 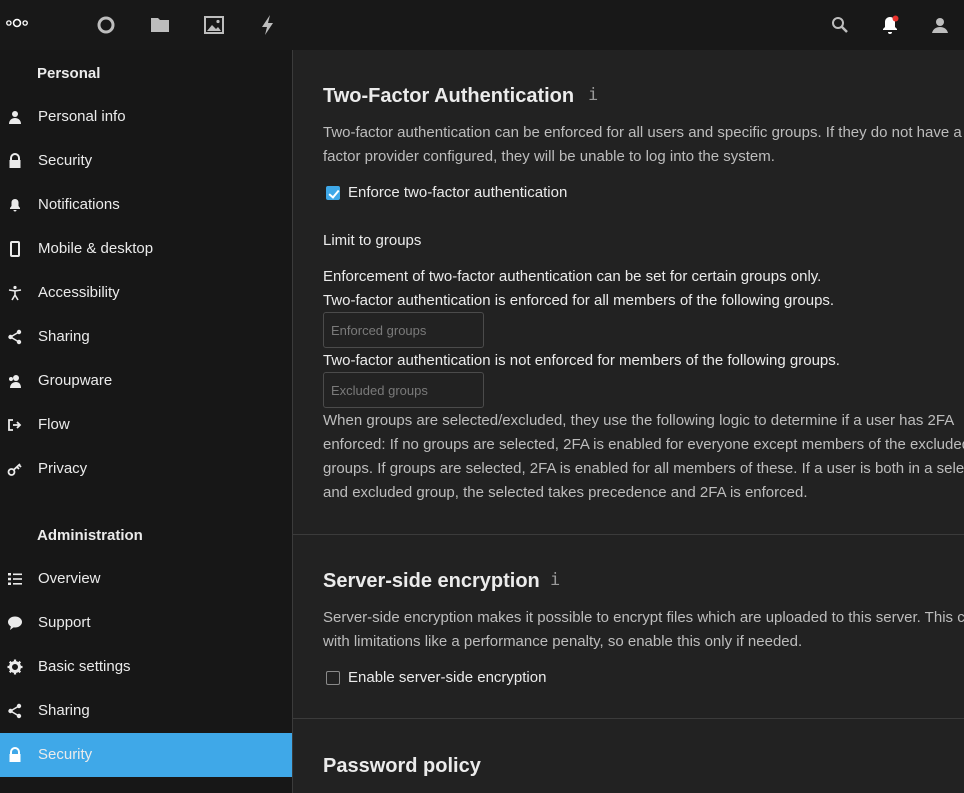 I want to click on sidebar-item-label: Flow, so click(x=54, y=424).